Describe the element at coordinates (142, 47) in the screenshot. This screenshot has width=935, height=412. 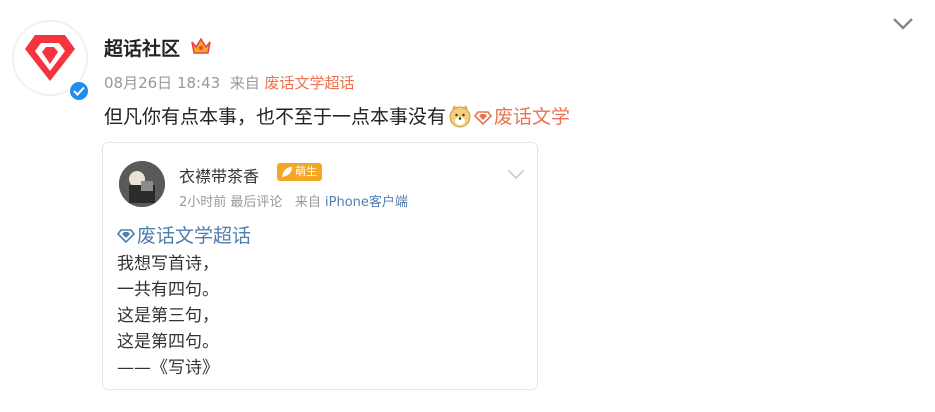
I see `post-author-name: 超话社区` at that location.